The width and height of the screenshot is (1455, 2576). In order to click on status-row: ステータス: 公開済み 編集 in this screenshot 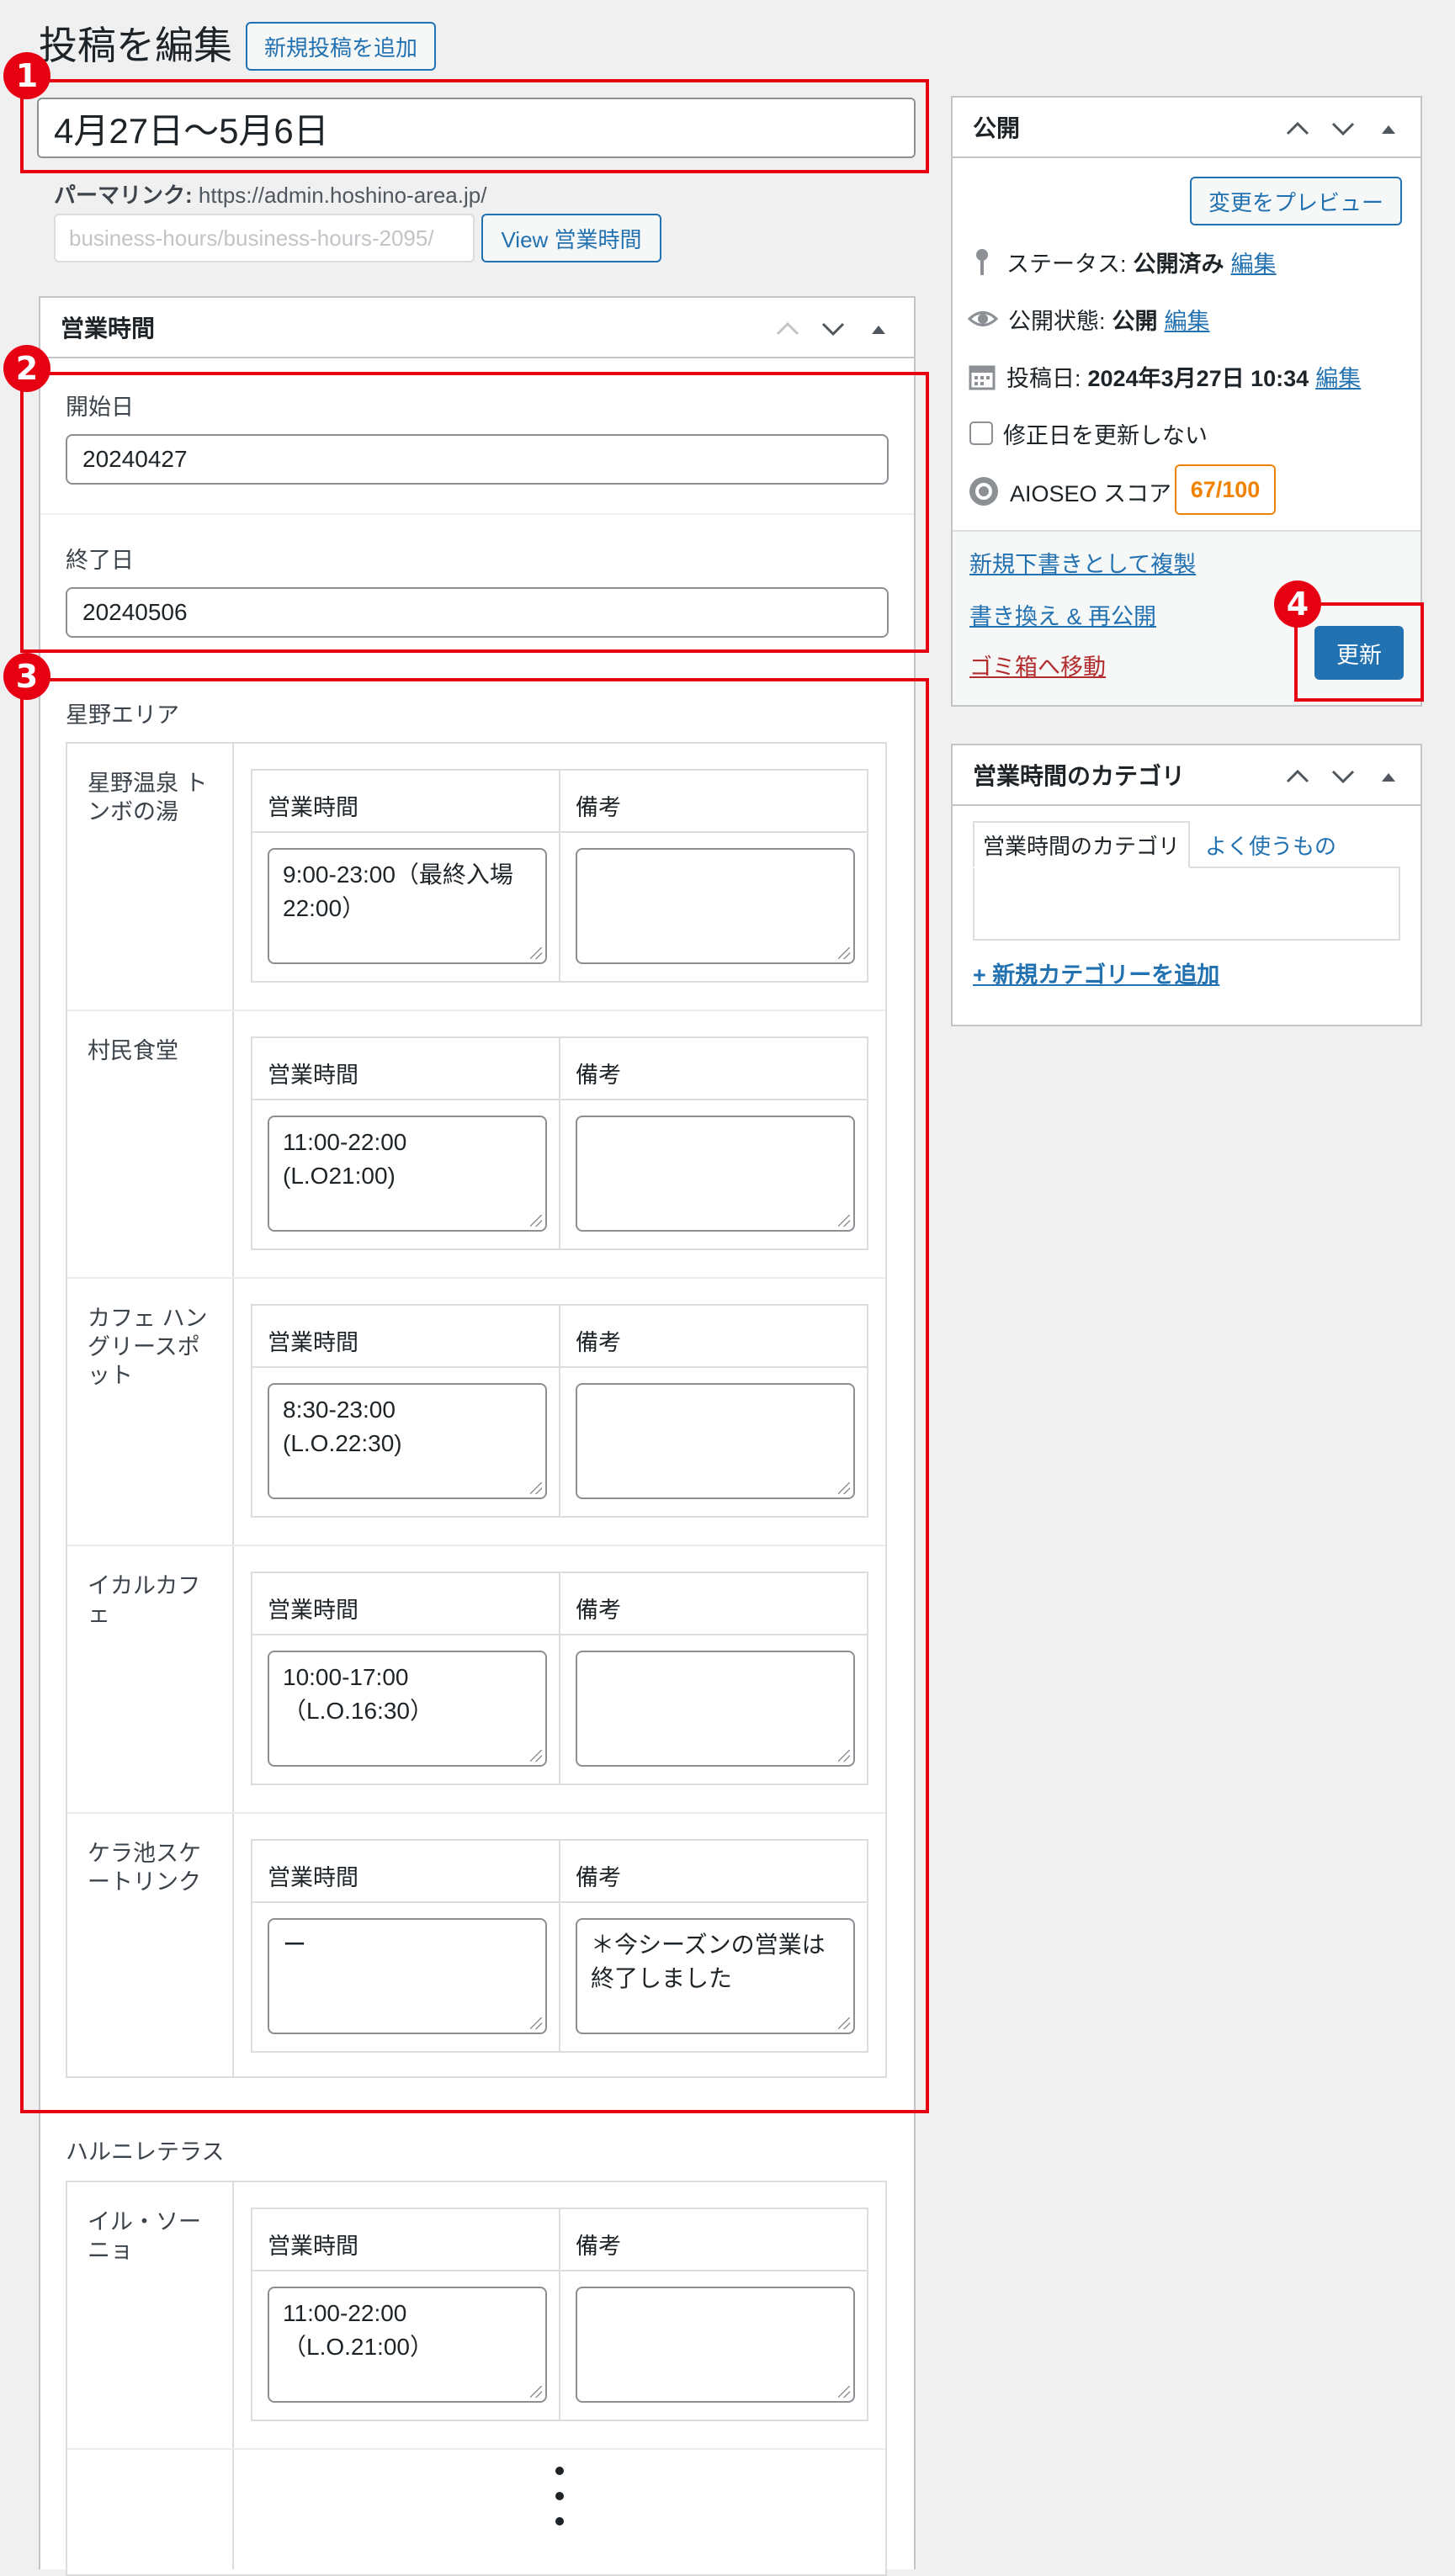, I will do `click(1123, 261)`.